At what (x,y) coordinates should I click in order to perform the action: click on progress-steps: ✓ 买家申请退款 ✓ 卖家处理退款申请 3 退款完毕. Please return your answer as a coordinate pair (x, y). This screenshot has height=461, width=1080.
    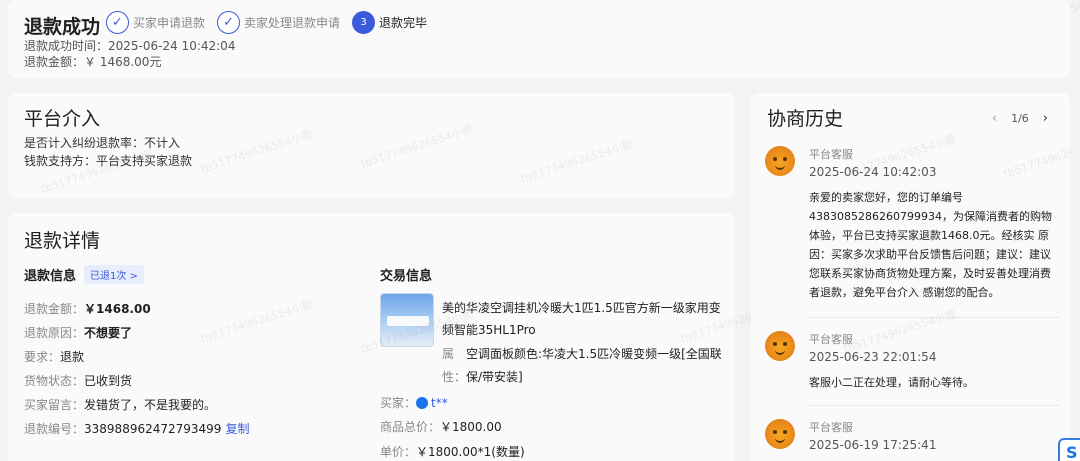
    Looking at the image, I should click on (272, 22).